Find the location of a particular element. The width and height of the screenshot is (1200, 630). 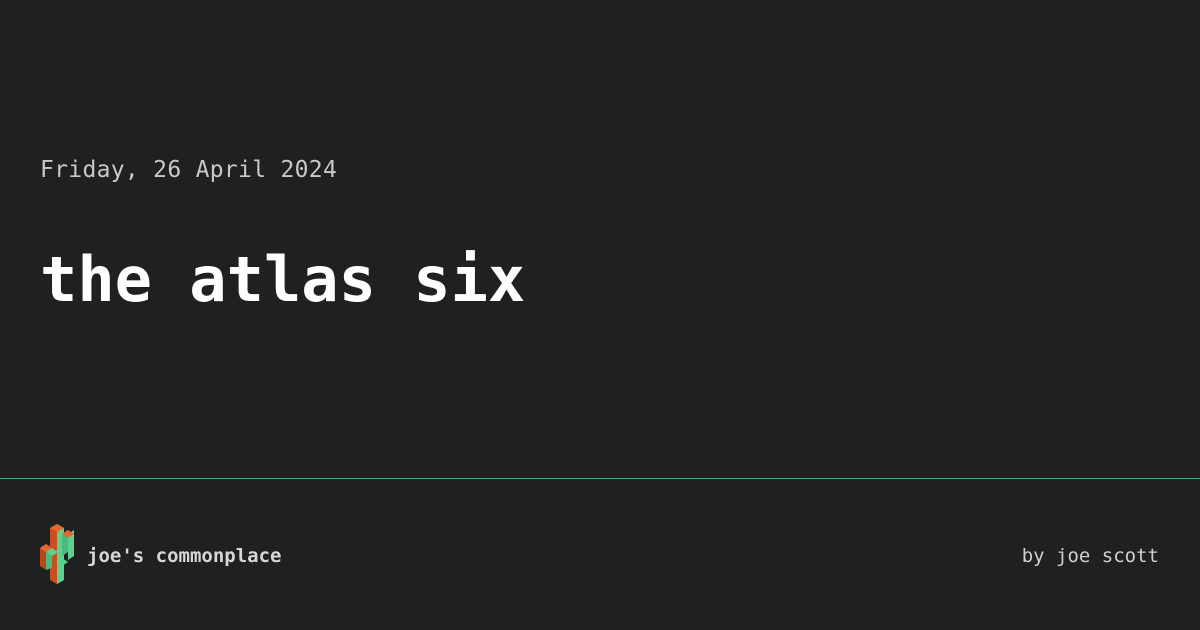

author-byline: by joe scott is located at coordinates (1090, 556).